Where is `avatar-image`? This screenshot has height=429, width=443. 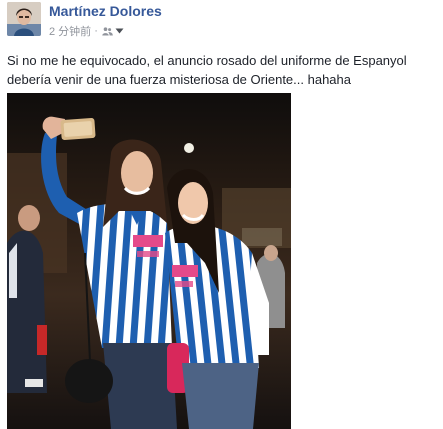
avatar-image is located at coordinates (24, 19).